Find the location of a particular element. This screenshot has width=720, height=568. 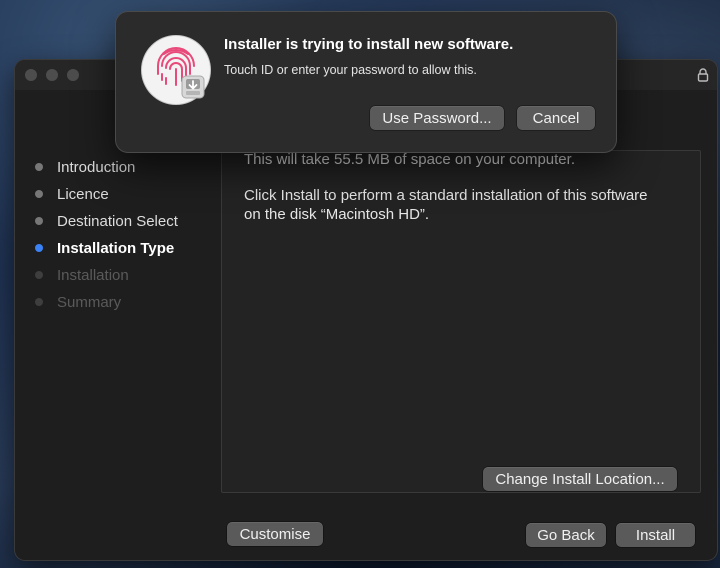

install-button: Install is located at coordinates (655, 535).